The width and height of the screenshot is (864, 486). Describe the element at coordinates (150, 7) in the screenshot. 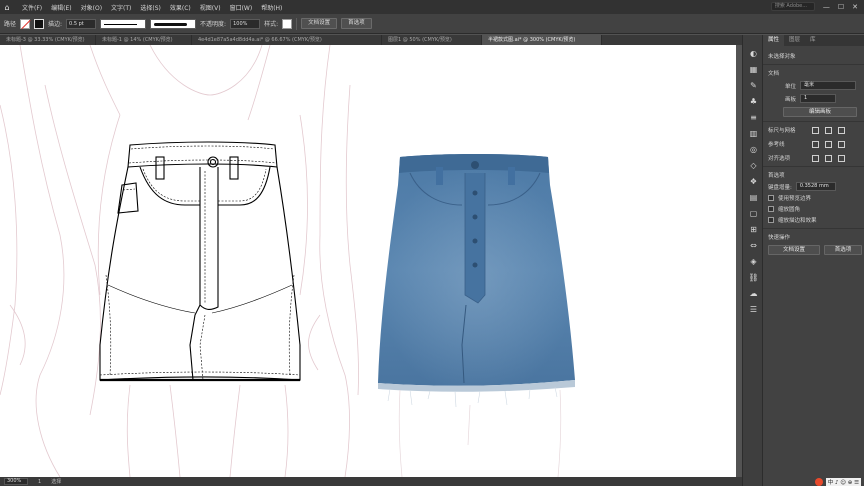

I see `menu-select: 选择(S)` at that location.